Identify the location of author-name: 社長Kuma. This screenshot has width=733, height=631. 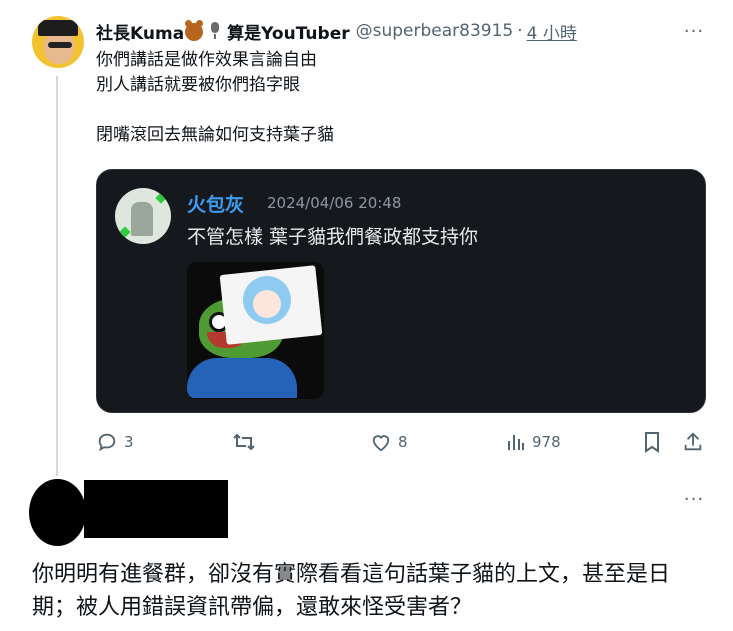
(140, 31).